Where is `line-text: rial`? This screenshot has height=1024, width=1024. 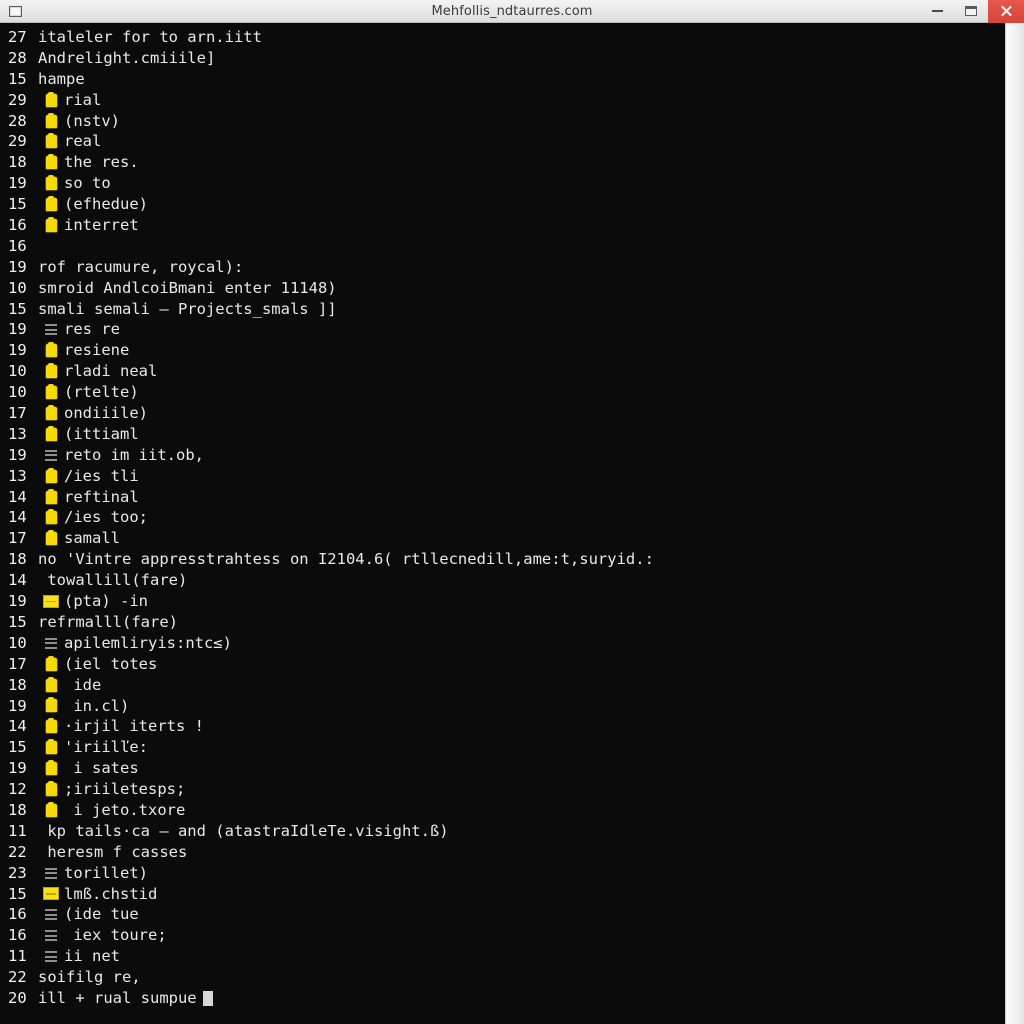
line-text: rial is located at coordinates (83, 99).